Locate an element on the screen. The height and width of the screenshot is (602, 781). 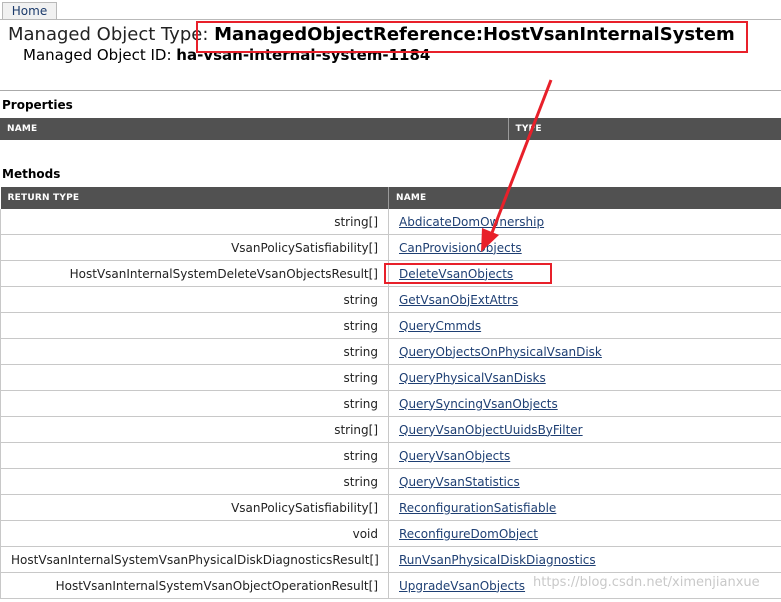
method-row: string QueryPhysicalVsanDisks is located at coordinates (390, 377).